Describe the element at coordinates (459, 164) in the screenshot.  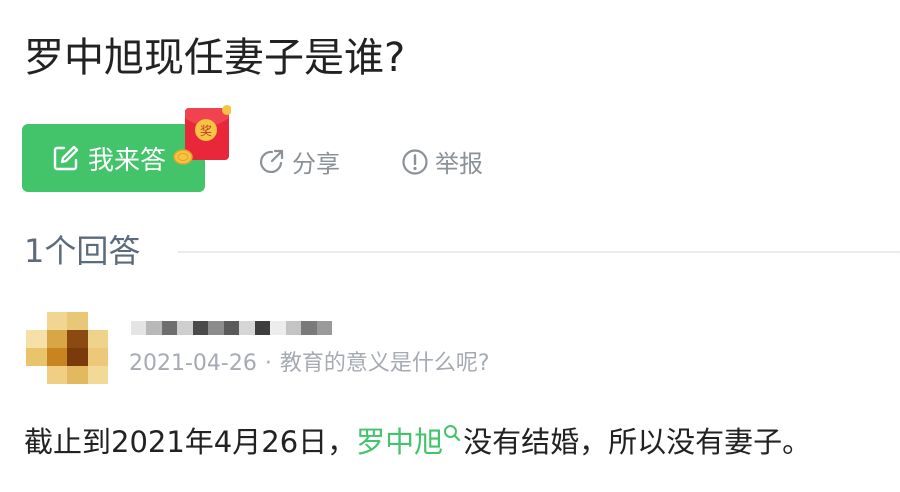
I see `report-label: 举报` at that location.